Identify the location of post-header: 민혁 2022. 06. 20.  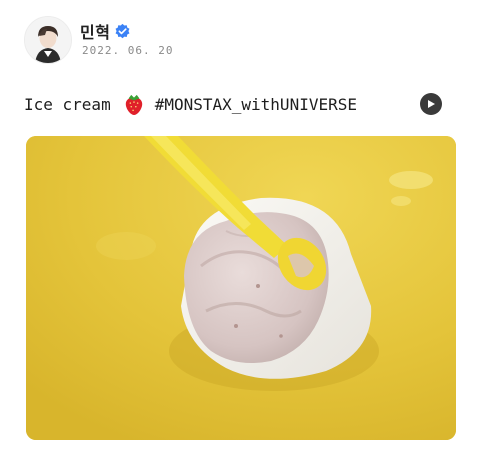
(234, 40).